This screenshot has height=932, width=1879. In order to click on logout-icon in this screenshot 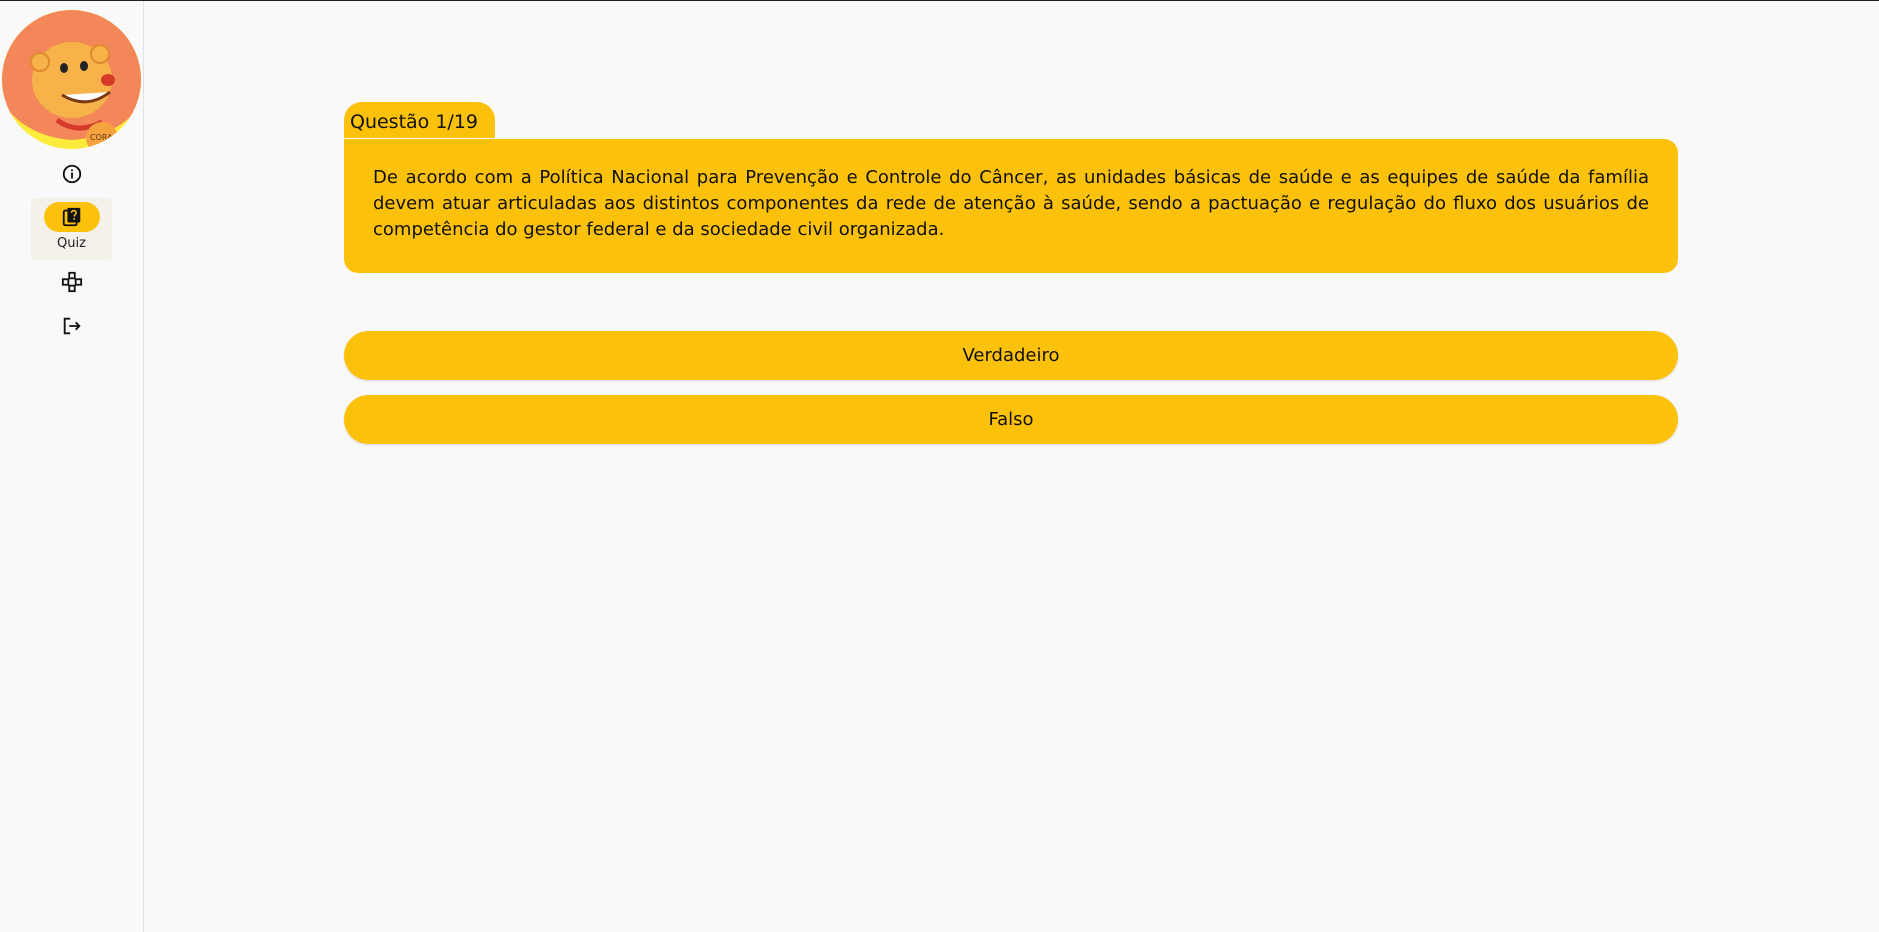, I will do `click(72, 326)`.